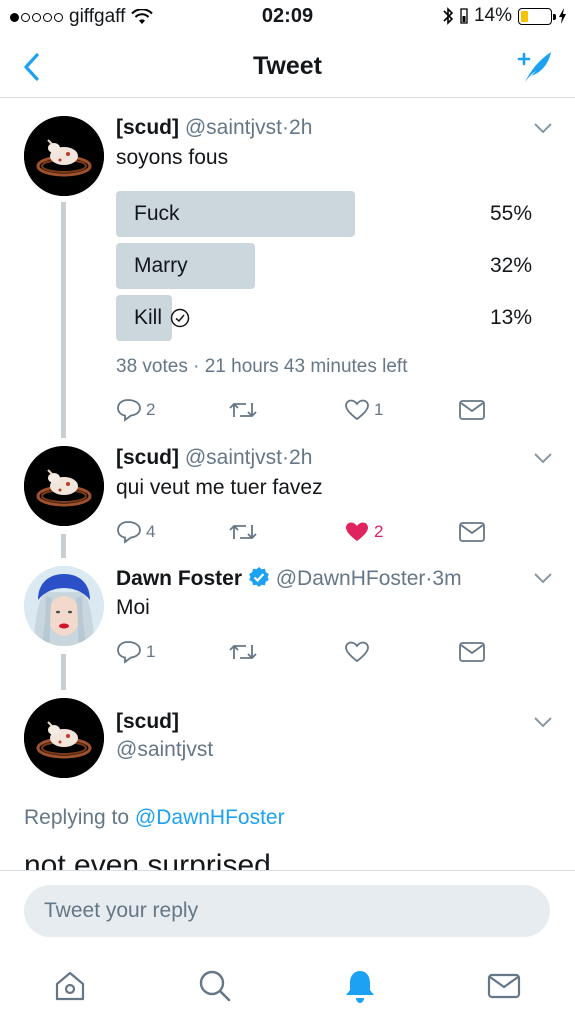 The height and width of the screenshot is (1024, 575). I want to click on reply-bar, so click(287, 909).